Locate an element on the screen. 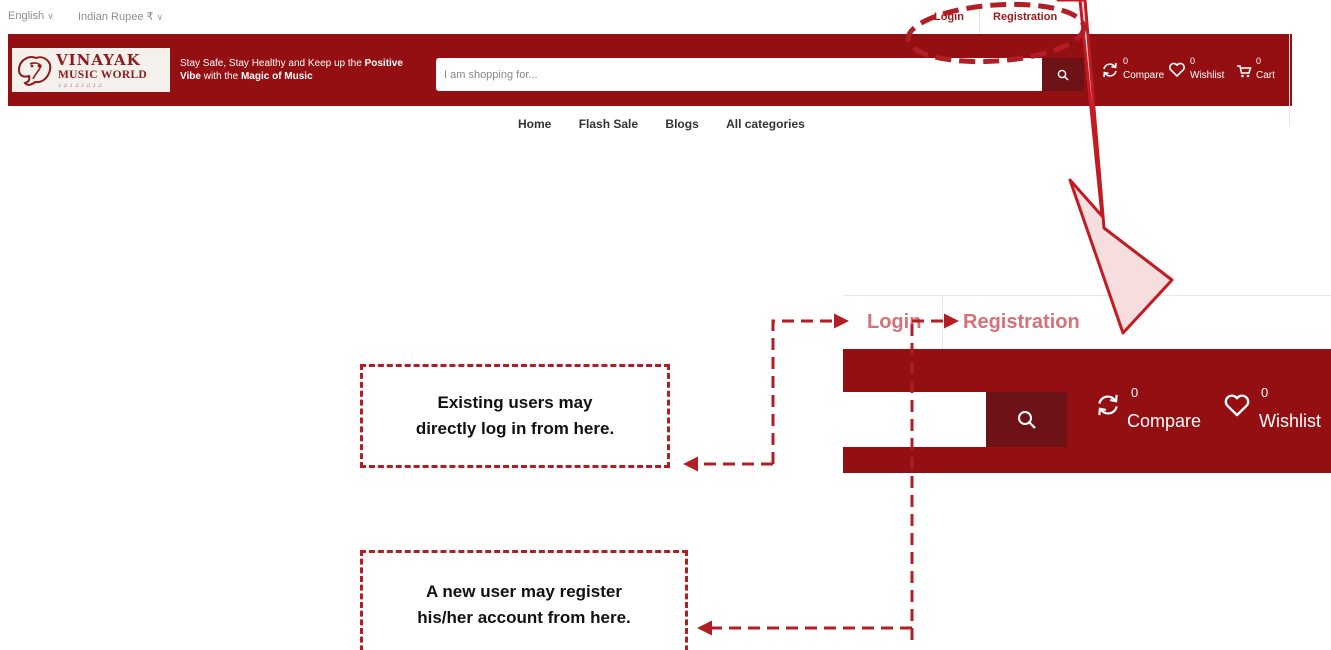 Image resolution: width=1331 pixels, height=650 pixels. zoomed-search-input is located at coordinates (914, 419).